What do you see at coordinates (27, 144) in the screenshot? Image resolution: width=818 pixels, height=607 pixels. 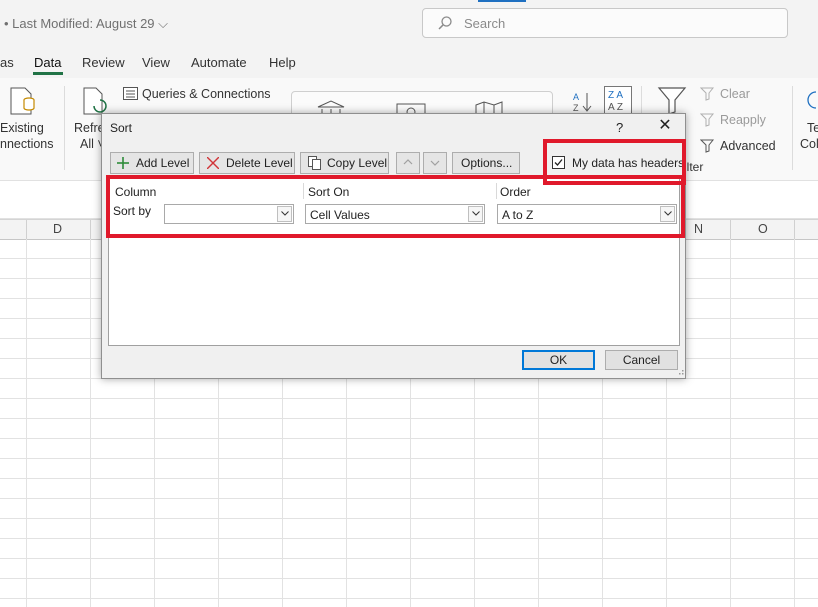 I see `existing-label-2: nnections` at bounding box center [27, 144].